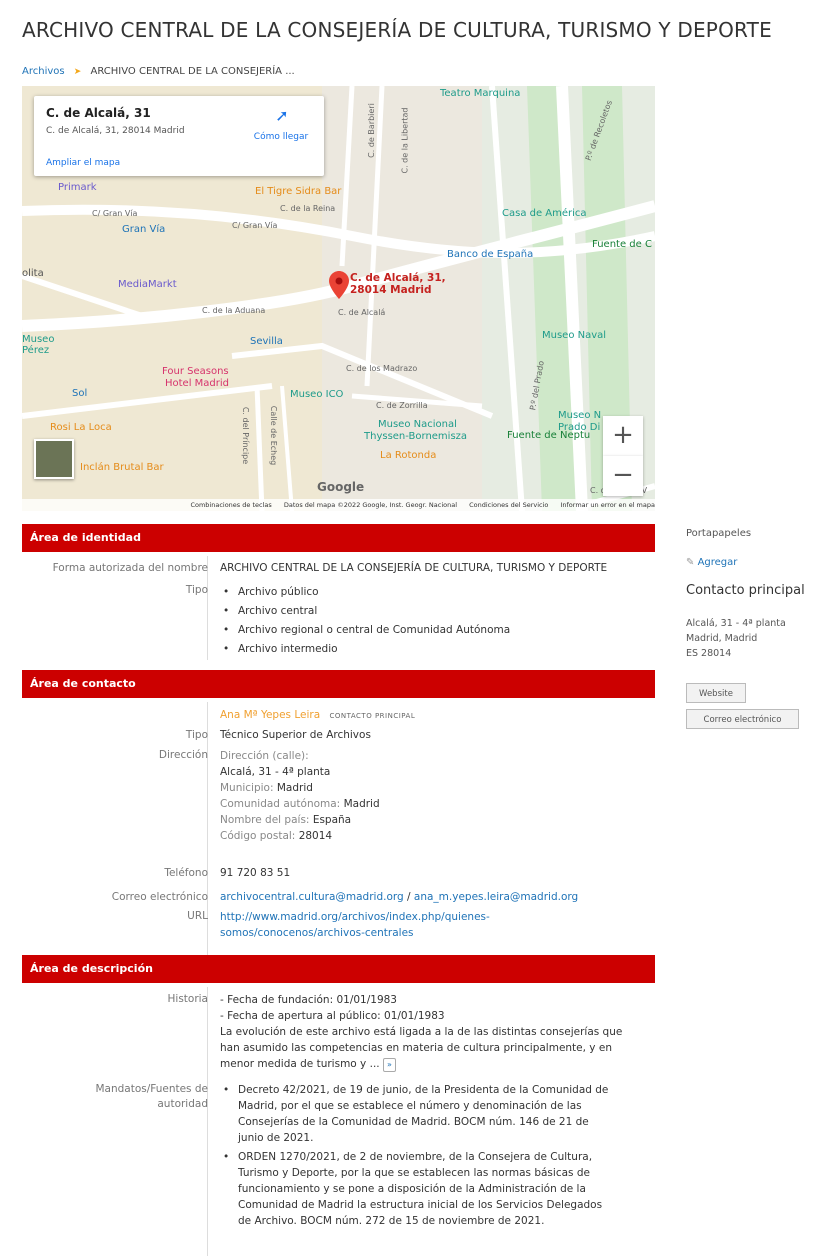 This screenshot has height=1256, width=821. I want to click on map-pin-label-line2: 28014 Madrid, so click(391, 290).